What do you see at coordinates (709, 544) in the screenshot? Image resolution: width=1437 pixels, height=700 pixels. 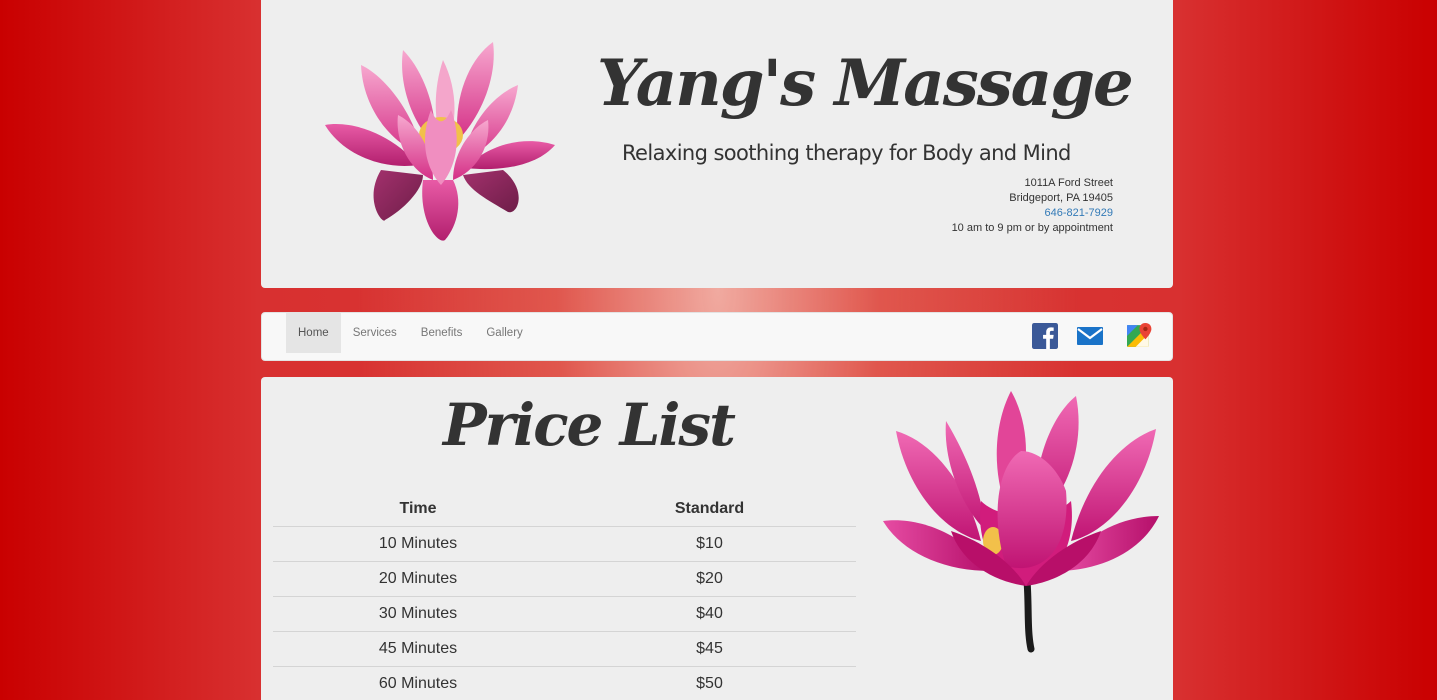 I see `price-cell: $10` at bounding box center [709, 544].